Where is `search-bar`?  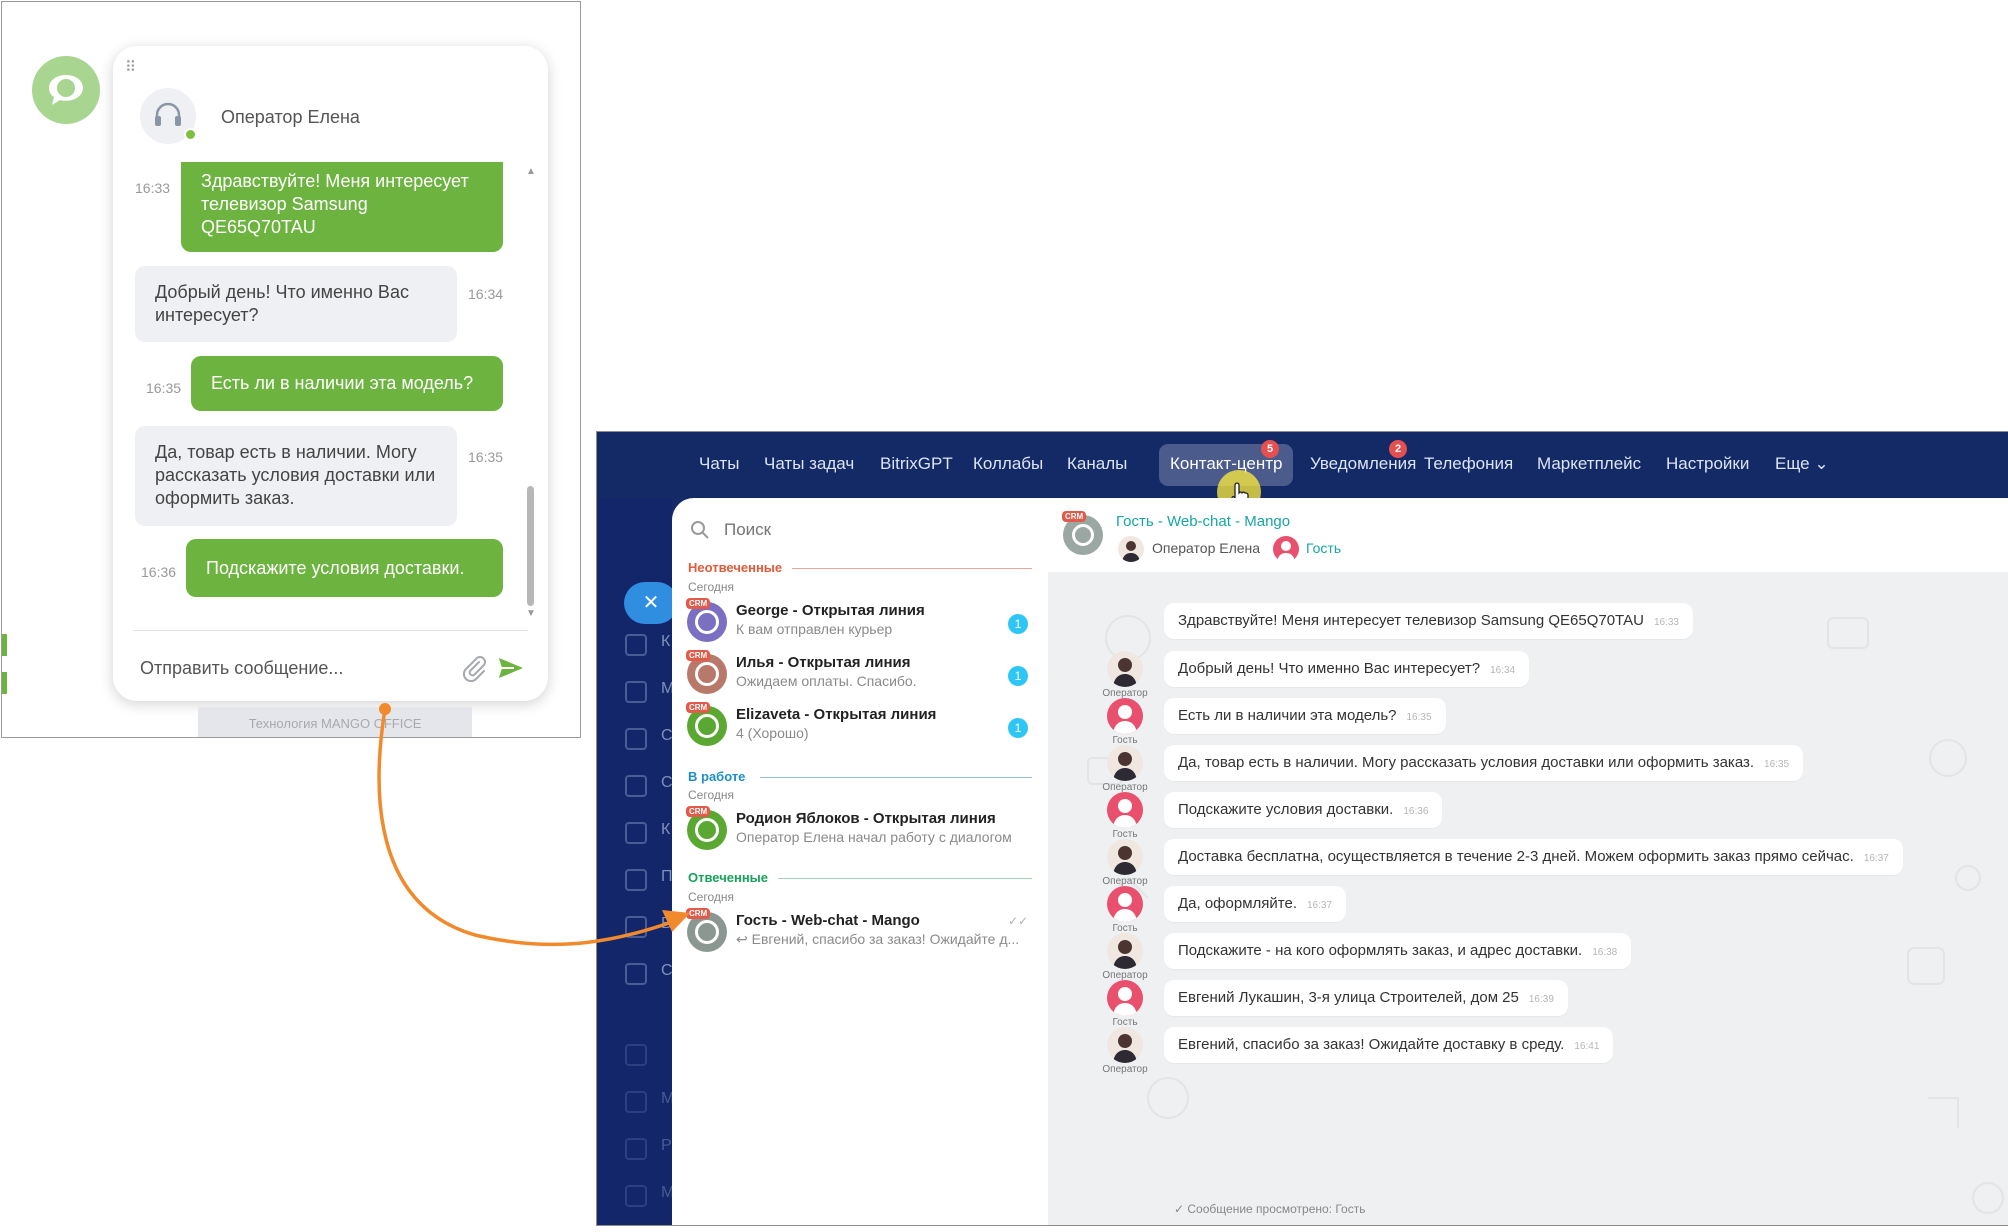
search-bar is located at coordinates (865, 530).